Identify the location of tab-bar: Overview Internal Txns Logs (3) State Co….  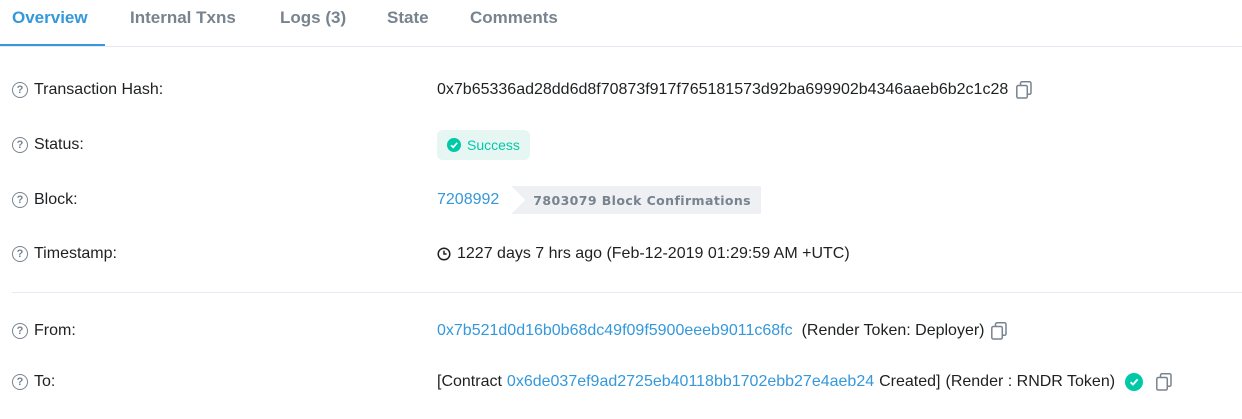
(621, 23).